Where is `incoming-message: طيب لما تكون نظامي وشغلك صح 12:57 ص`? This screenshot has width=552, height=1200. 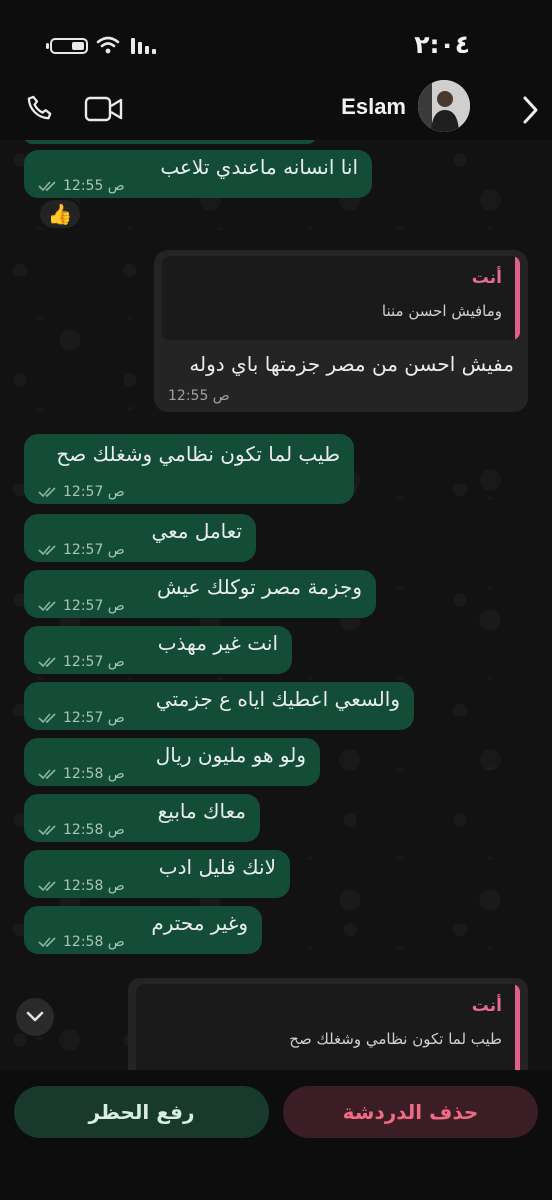 incoming-message: طيب لما تكون نظامي وشغلك صح 12:57 ص is located at coordinates (189, 469).